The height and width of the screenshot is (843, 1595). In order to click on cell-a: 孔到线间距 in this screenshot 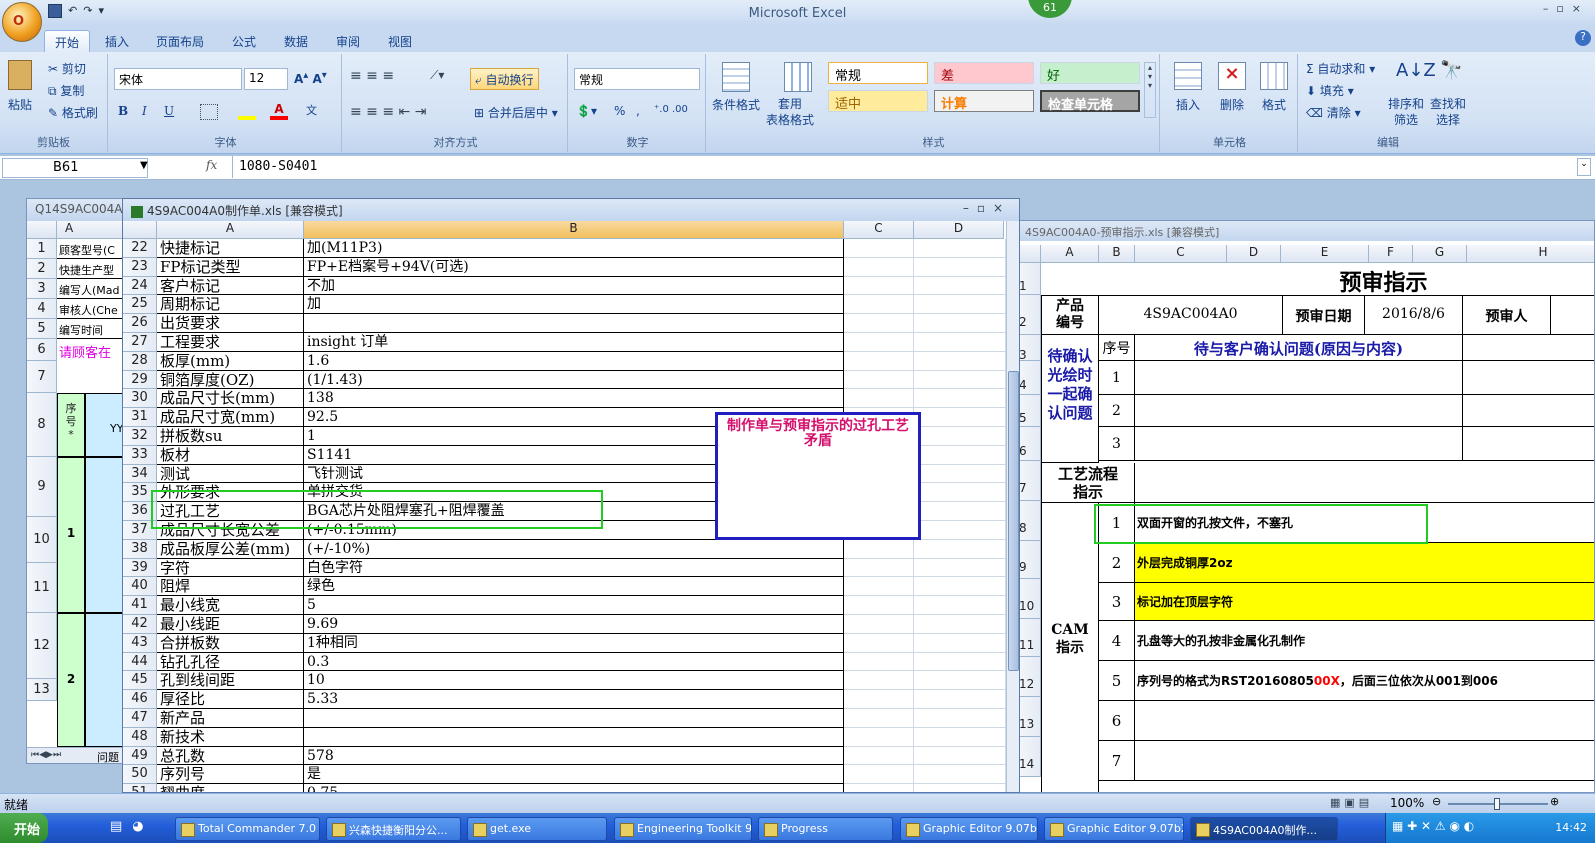, I will do `click(230, 681)`.